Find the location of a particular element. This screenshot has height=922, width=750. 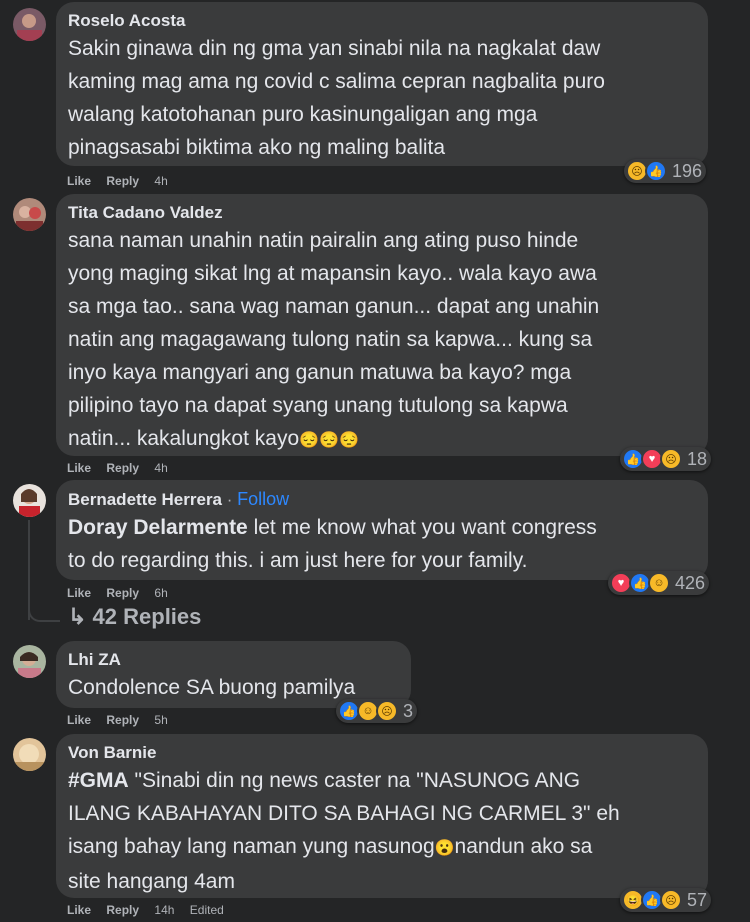

edited-label: Edited is located at coordinates (206, 910).